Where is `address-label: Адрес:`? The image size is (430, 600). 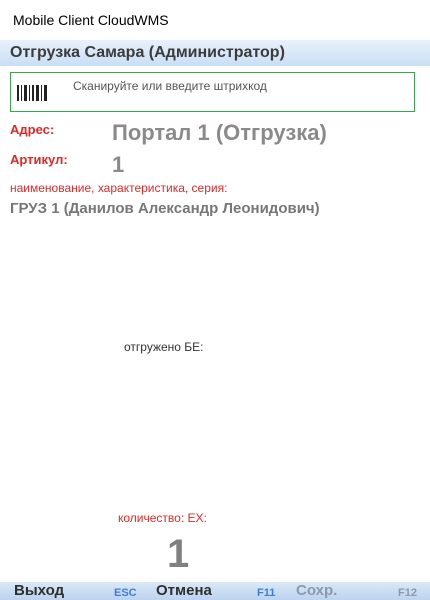 address-label: Адрес: is located at coordinates (32, 129).